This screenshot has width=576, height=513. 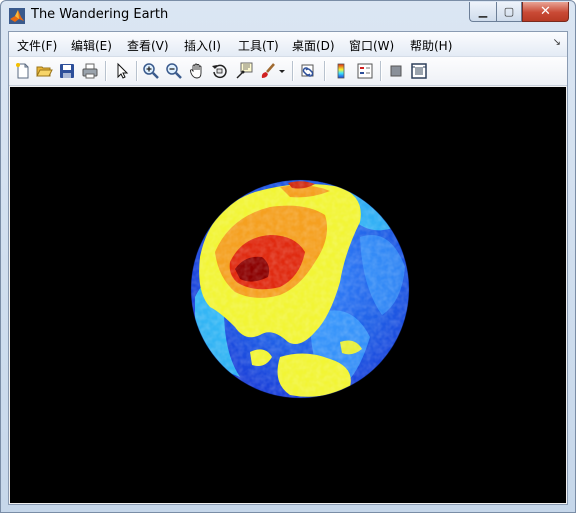 What do you see at coordinates (67, 71) in the screenshot?
I see `save-icon` at bounding box center [67, 71].